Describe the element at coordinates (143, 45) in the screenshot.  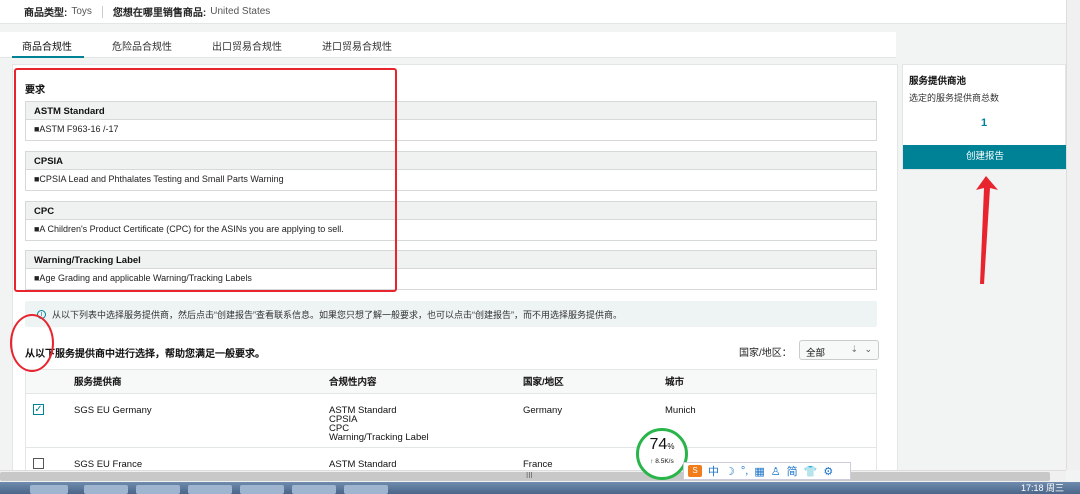
I see `tab-hazmat-compliance: 危险品合规性` at that location.